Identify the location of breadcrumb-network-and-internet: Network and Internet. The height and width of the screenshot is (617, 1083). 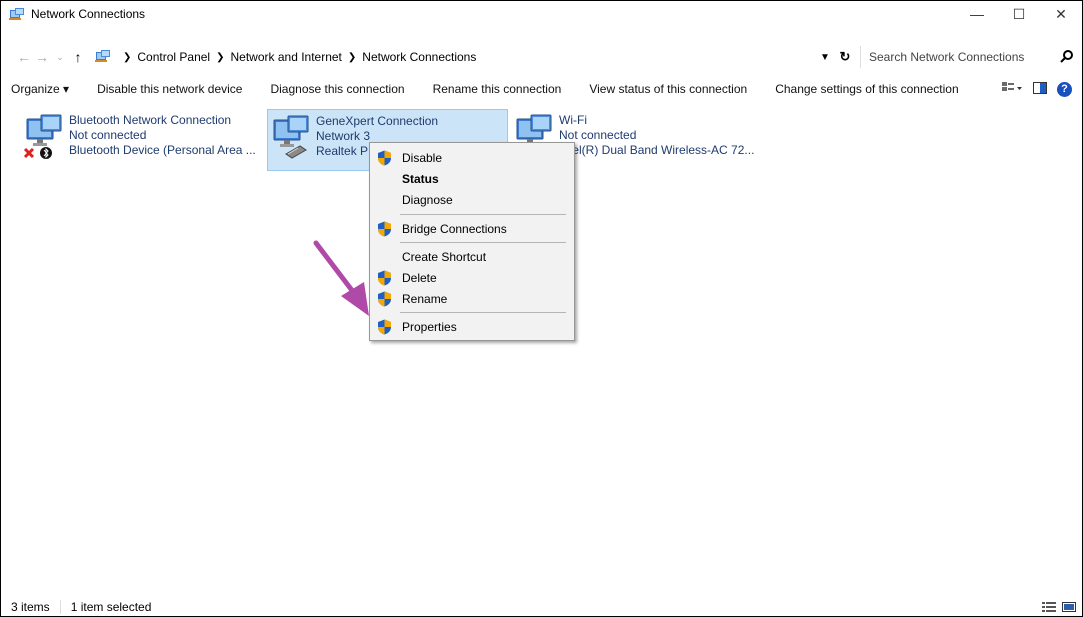
(286, 57).